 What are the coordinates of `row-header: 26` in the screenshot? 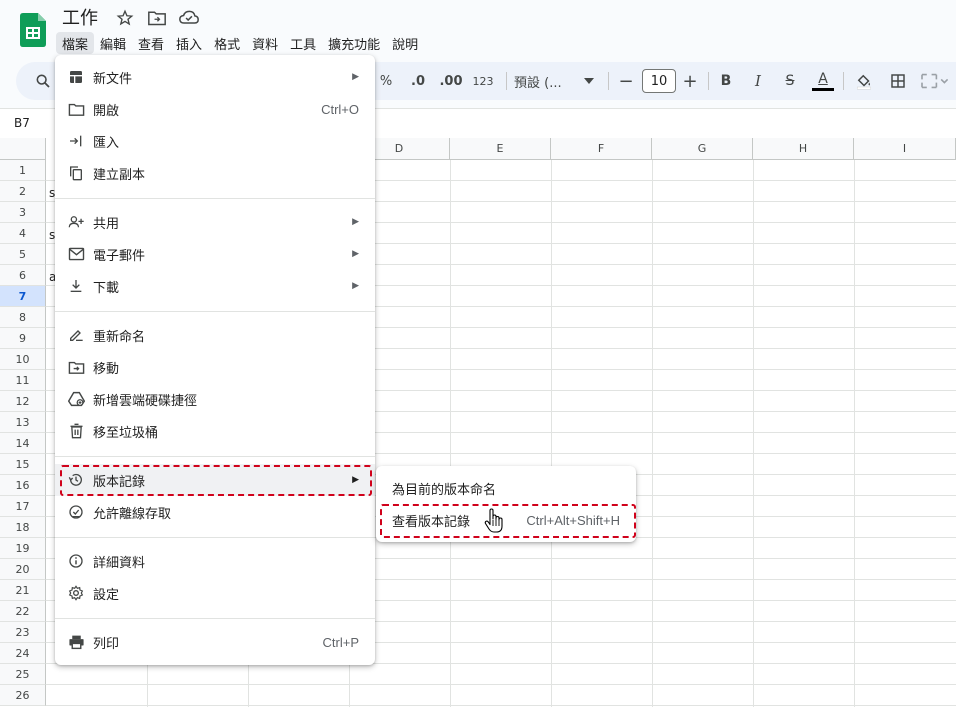 It's located at (23, 695).